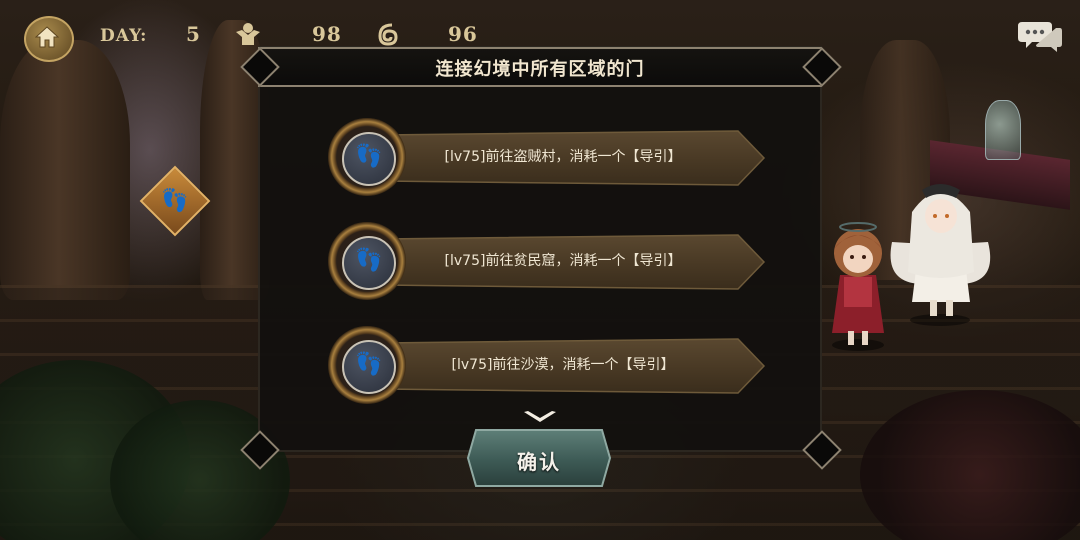 The width and height of the screenshot is (1080, 540). What do you see at coordinates (1003, 130) in the screenshot?
I see `glass-jar` at bounding box center [1003, 130].